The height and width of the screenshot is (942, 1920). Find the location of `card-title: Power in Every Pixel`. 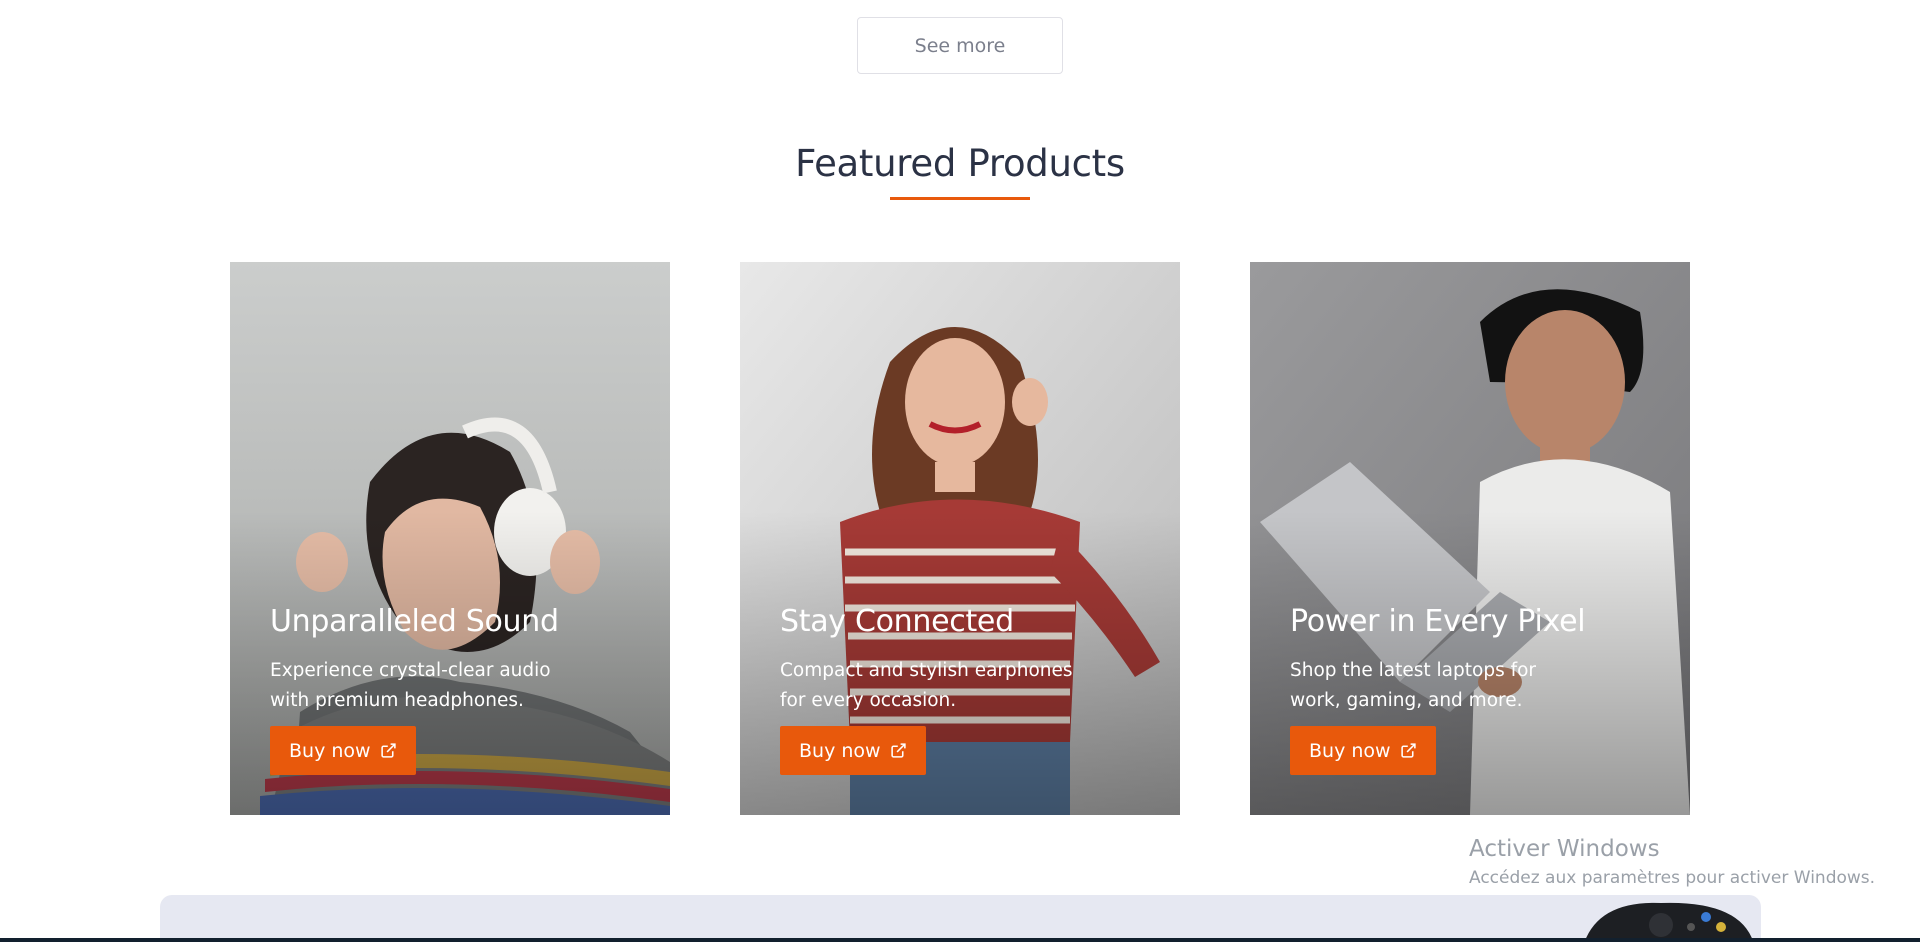

card-title: Power in Every Pixel is located at coordinates (1438, 621).